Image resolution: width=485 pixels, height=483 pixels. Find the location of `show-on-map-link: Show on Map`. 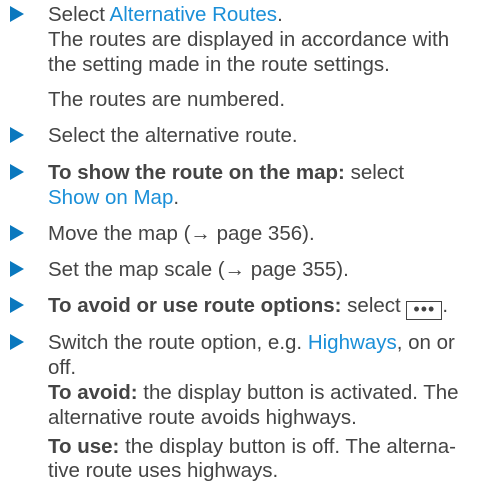

show-on-map-link: Show on Map is located at coordinates (110, 197).